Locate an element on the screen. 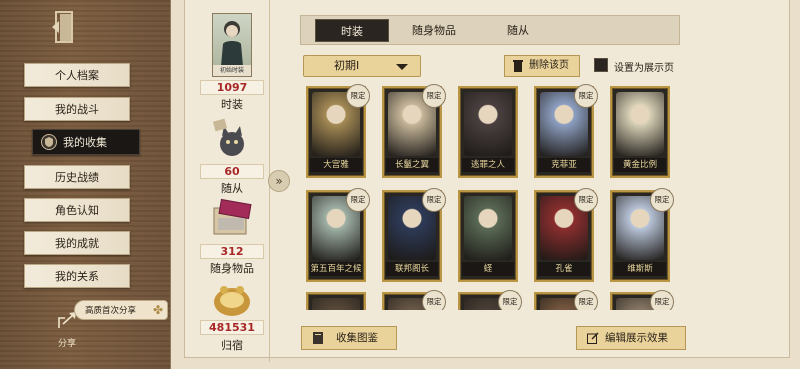  edit-icon is located at coordinates (593, 338).